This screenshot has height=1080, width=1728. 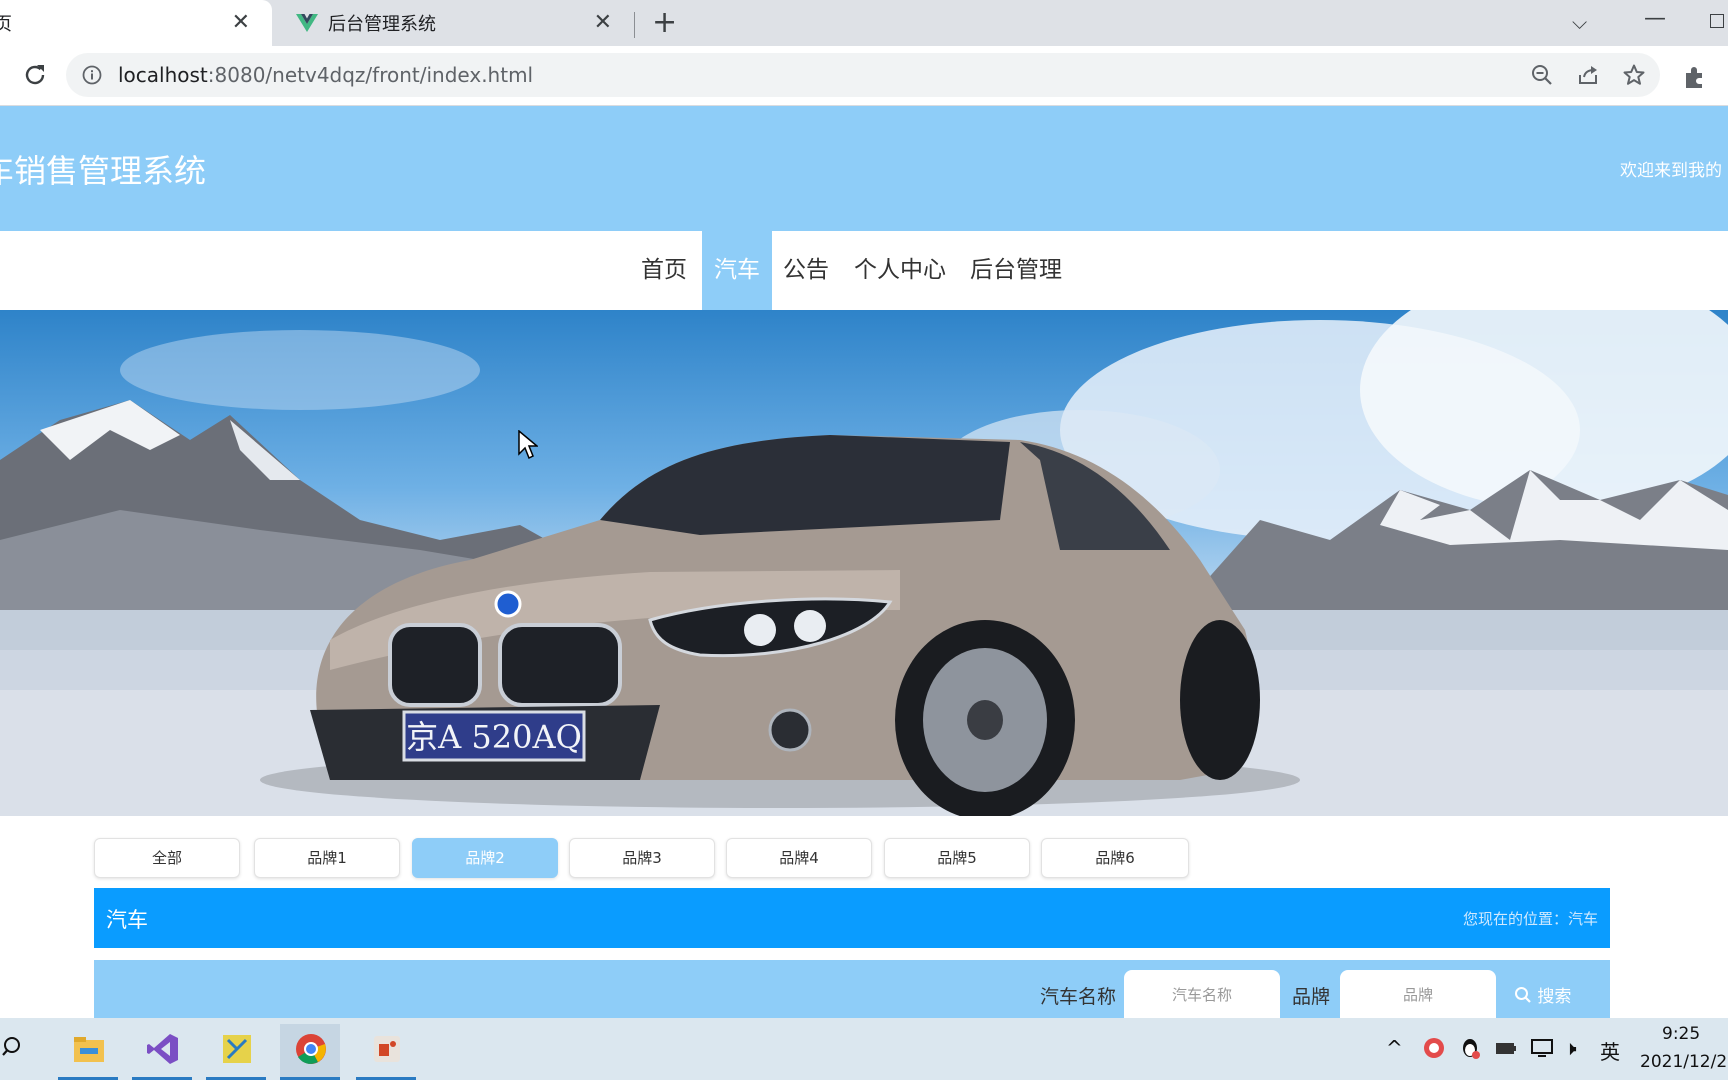 What do you see at coordinates (799, 858) in the screenshot?
I see `category-brand4-button: 品牌4` at bounding box center [799, 858].